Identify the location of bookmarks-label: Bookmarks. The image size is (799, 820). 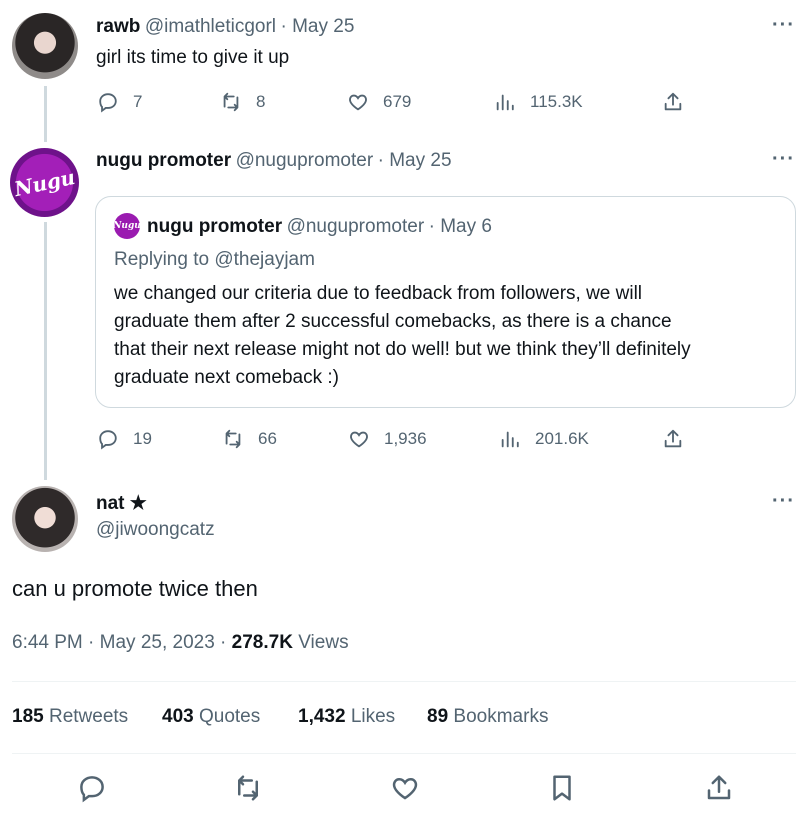
(498, 716).